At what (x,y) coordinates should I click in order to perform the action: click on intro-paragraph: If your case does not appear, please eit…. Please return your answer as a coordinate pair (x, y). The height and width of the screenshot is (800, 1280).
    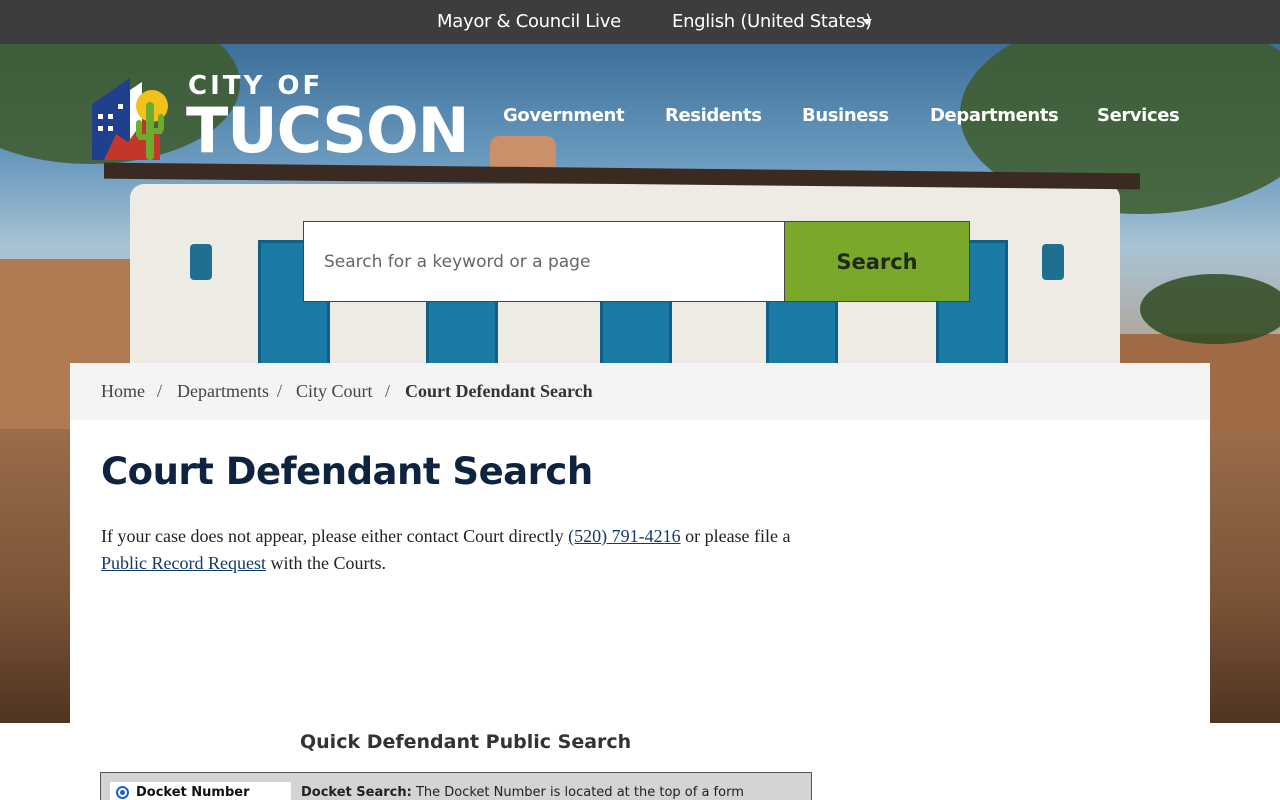
    Looking at the image, I should click on (461, 550).